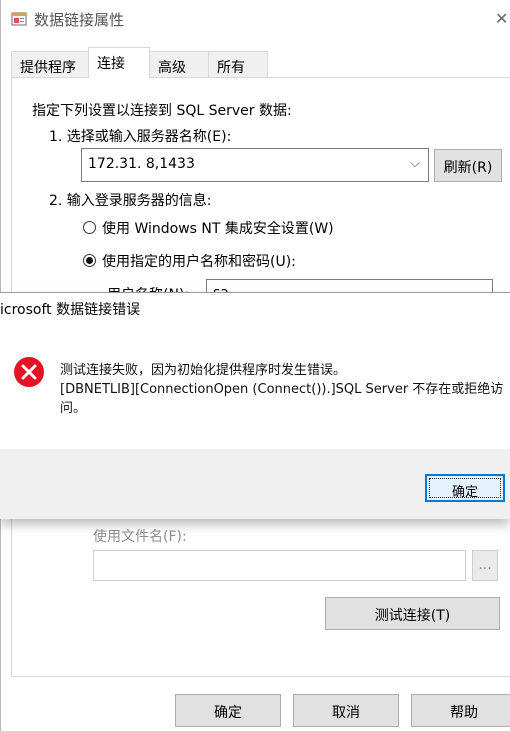 The height and width of the screenshot is (731, 510). I want to click on step2-label: 2. 输入登录服务器的信息:, so click(130, 201).